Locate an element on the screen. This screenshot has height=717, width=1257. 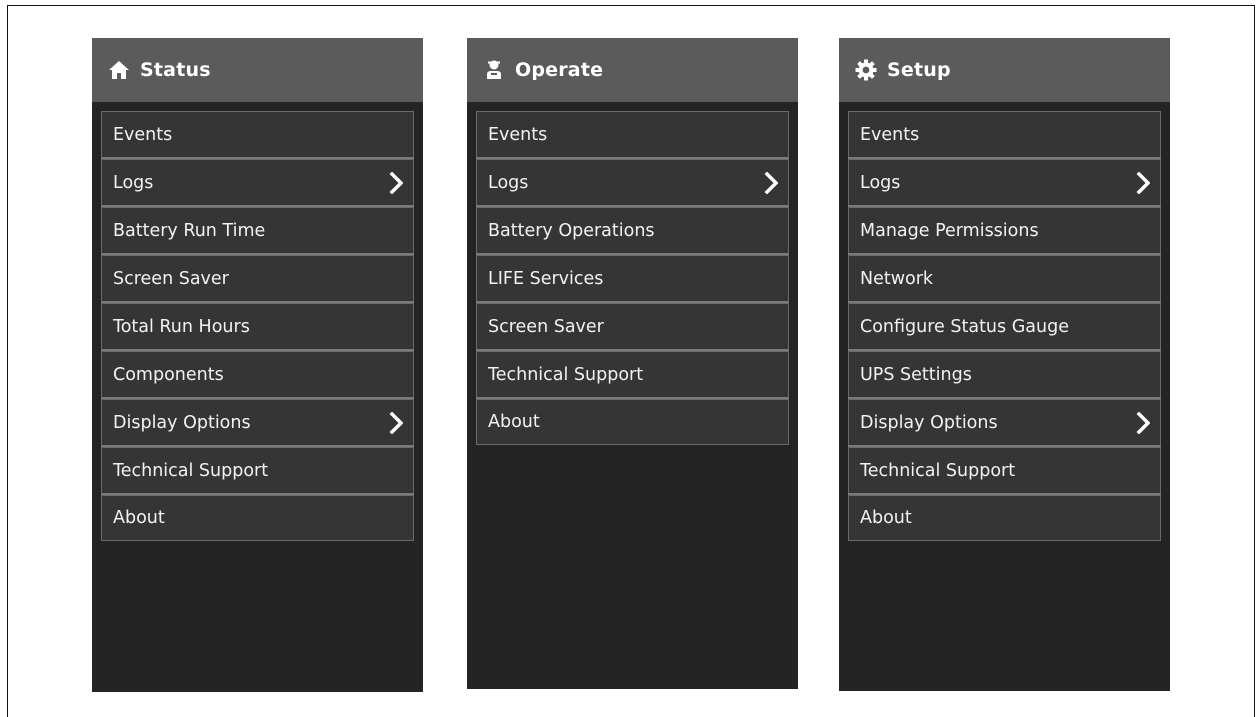
menu-item-total-run-hours: Total Run Hours is located at coordinates (257, 327).